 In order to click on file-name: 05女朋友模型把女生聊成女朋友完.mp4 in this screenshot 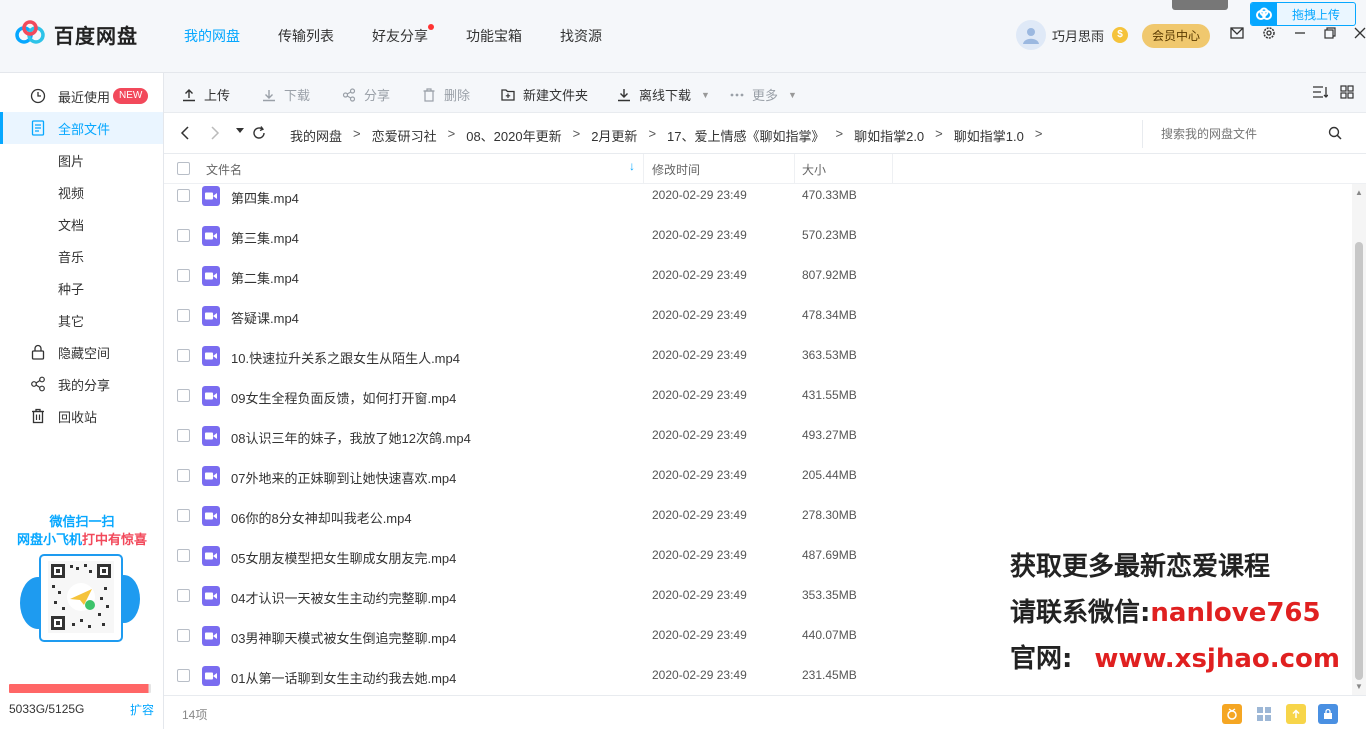, I will do `click(343, 557)`.